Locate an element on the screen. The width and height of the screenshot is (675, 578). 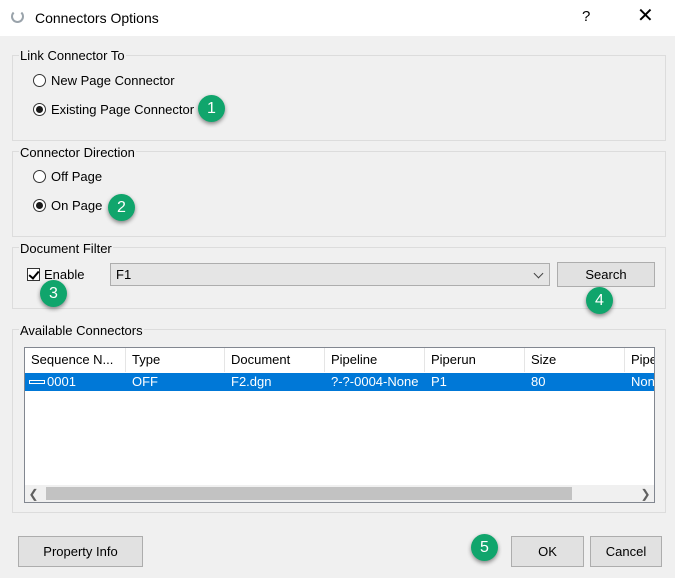
help-button: ? is located at coordinates (586, 16).